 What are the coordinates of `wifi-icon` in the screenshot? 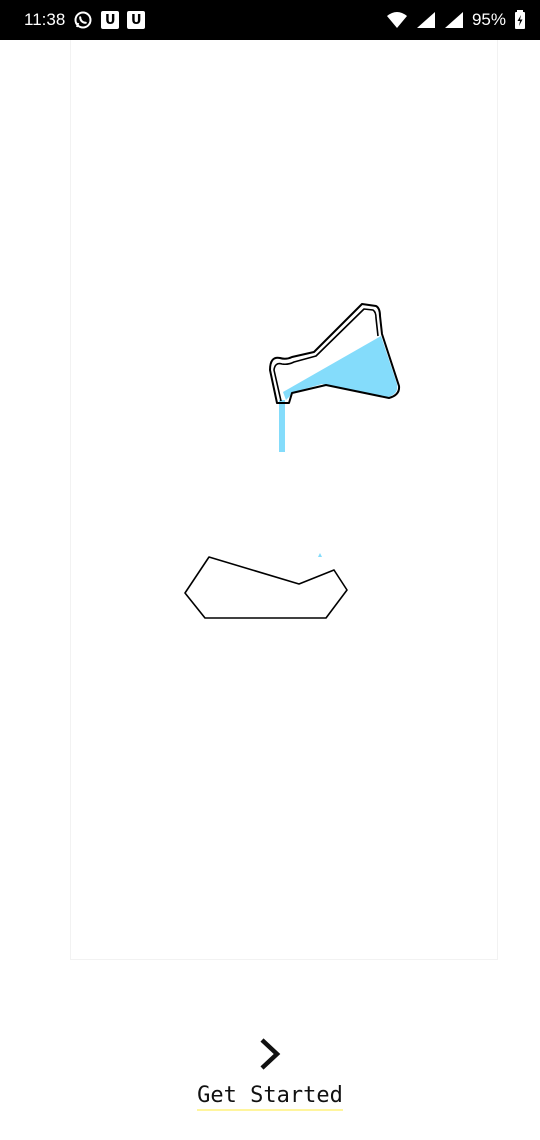 It's located at (397, 20).